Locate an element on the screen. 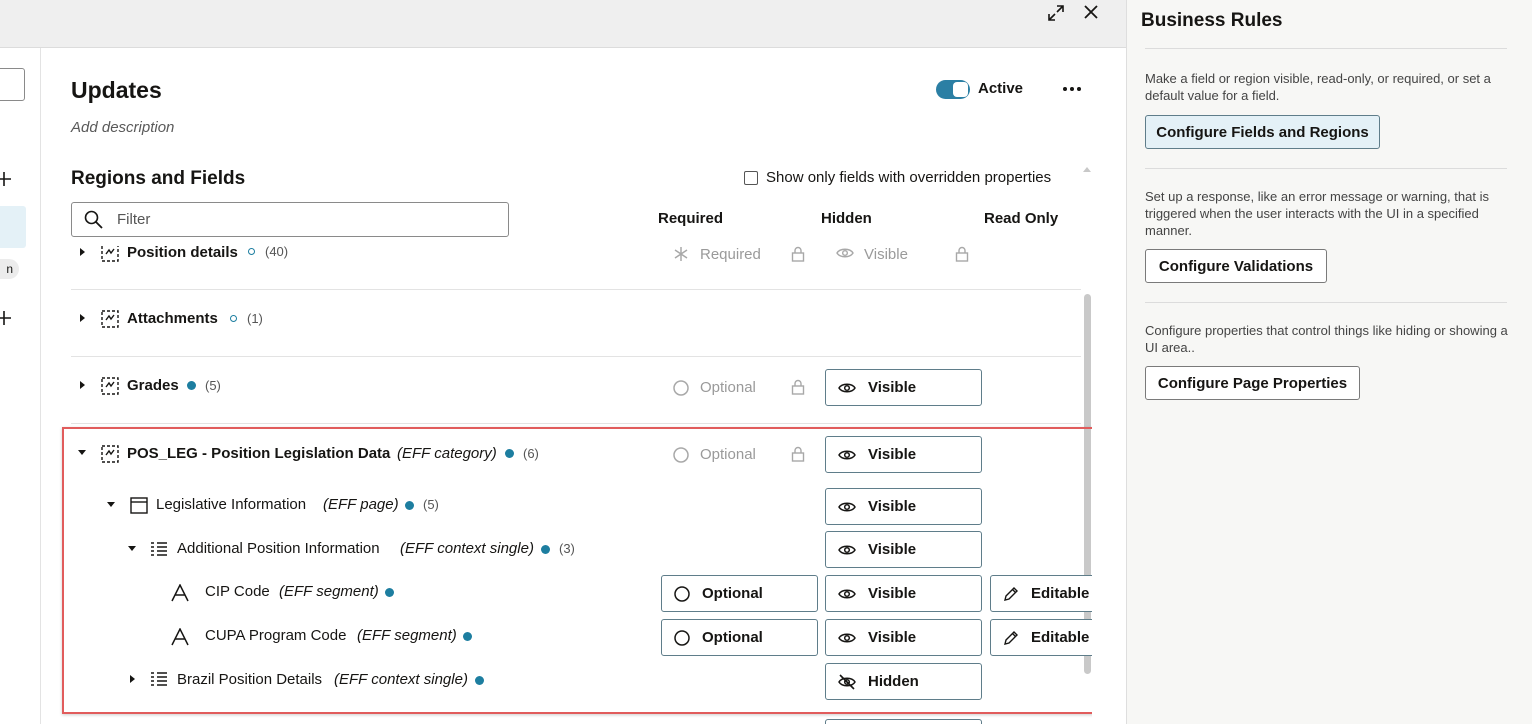 The width and height of the screenshot is (1532, 724). plus-icon is located at coordinates (6, 179).